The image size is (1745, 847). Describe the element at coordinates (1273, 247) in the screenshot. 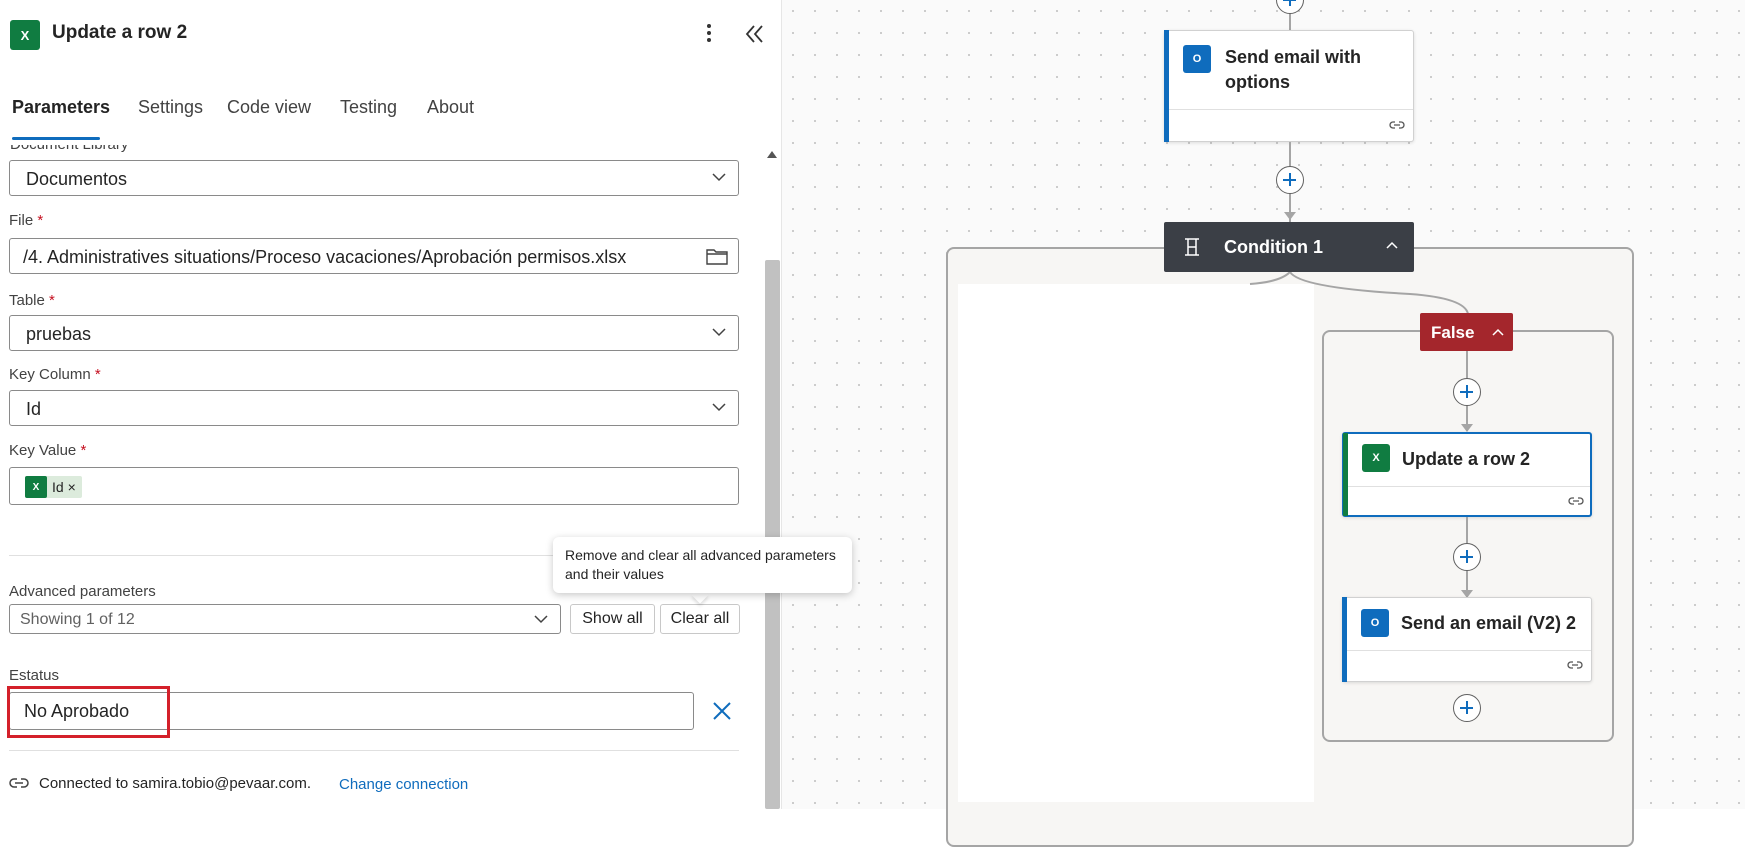

I see `condition-title: Condition 1` at that location.